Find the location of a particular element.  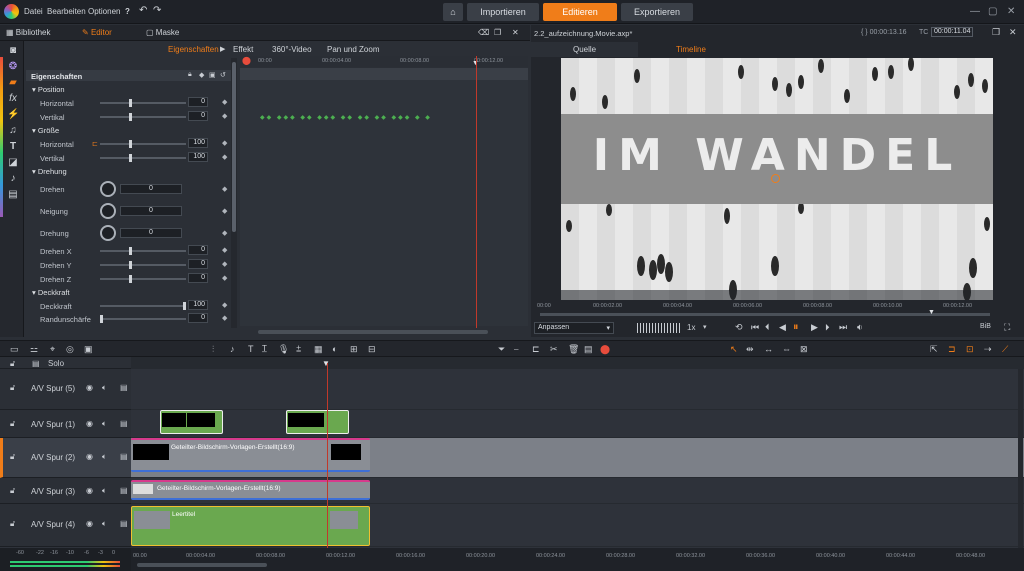

pan-icon: ⊟ is located at coordinates (372, 349).